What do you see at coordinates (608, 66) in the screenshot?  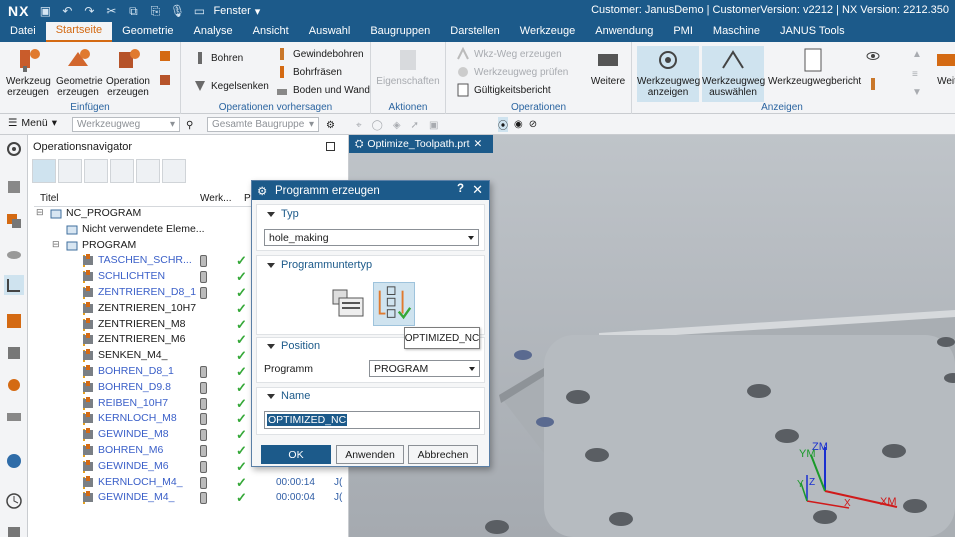 I see `weitere-button: Weitere` at bounding box center [608, 66].